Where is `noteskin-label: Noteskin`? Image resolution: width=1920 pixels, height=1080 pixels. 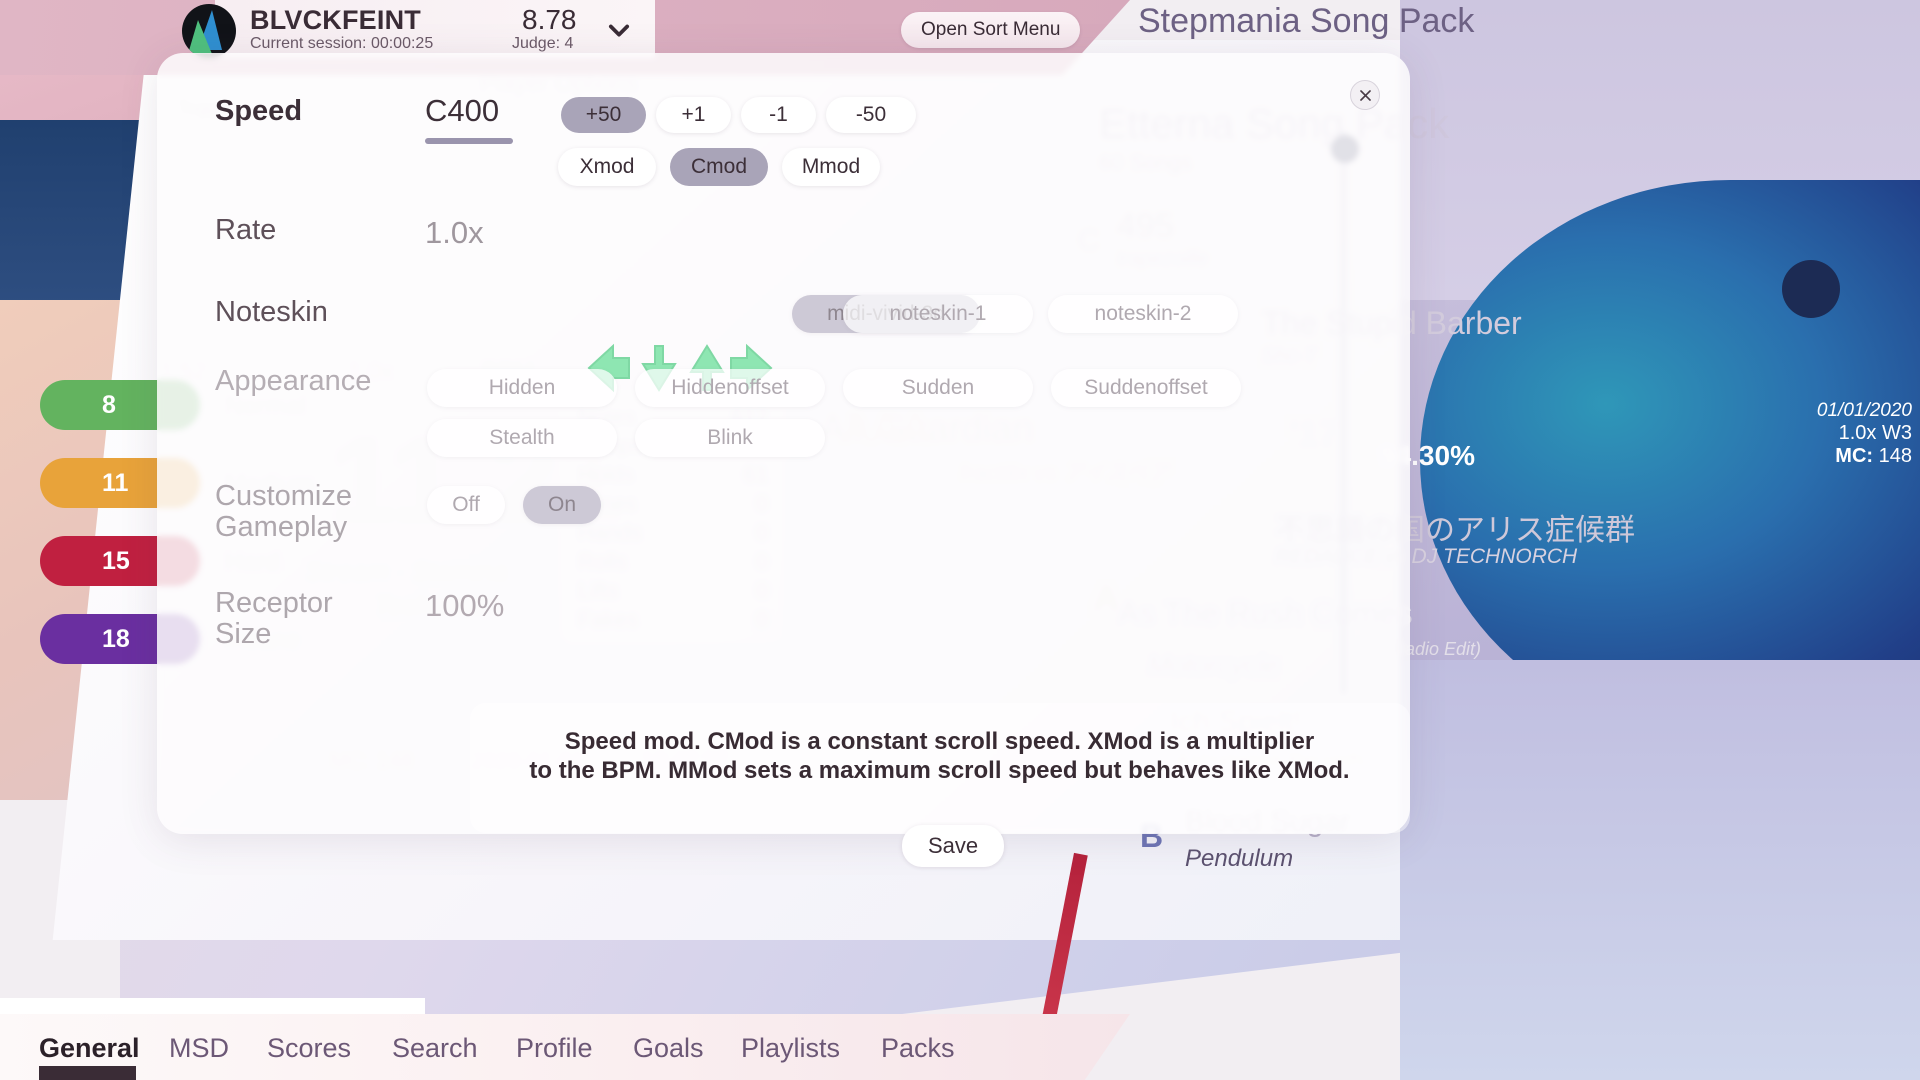
noteskin-label: Noteskin is located at coordinates (271, 312).